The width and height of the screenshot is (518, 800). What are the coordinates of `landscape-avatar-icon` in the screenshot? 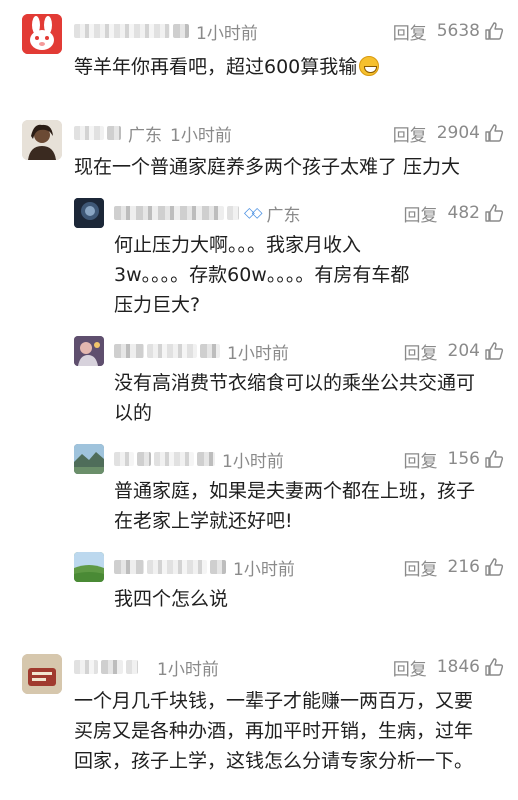 It's located at (89, 459).